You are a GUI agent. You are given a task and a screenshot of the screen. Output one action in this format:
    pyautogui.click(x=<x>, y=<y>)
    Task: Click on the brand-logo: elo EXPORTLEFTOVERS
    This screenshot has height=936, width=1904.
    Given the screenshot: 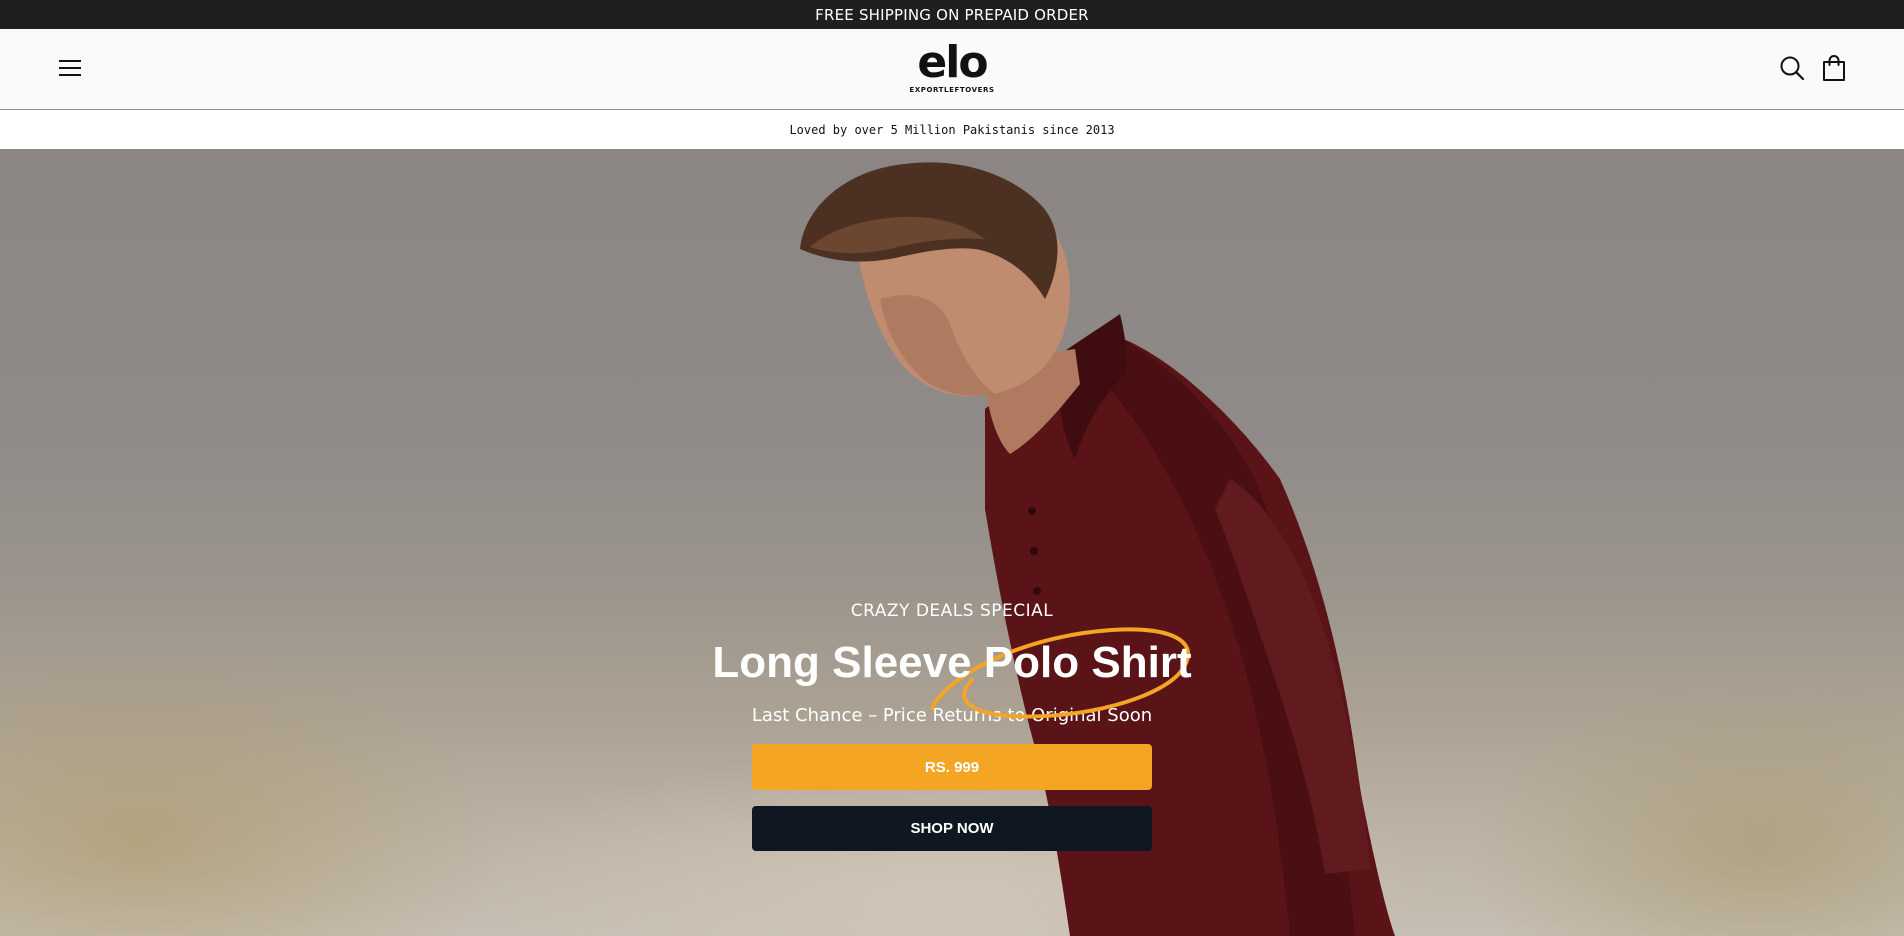 What is the action you would take?
    pyautogui.click(x=952, y=70)
    